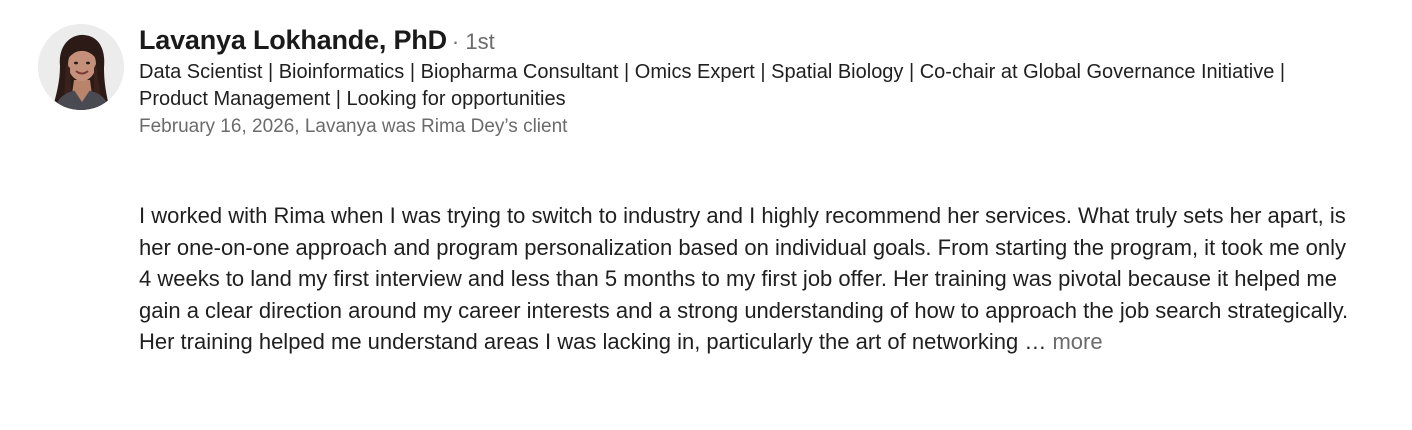  Describe the element at coordinates (473, 41) in the screenshot. I see `connection-degree: · 1st` at that location.